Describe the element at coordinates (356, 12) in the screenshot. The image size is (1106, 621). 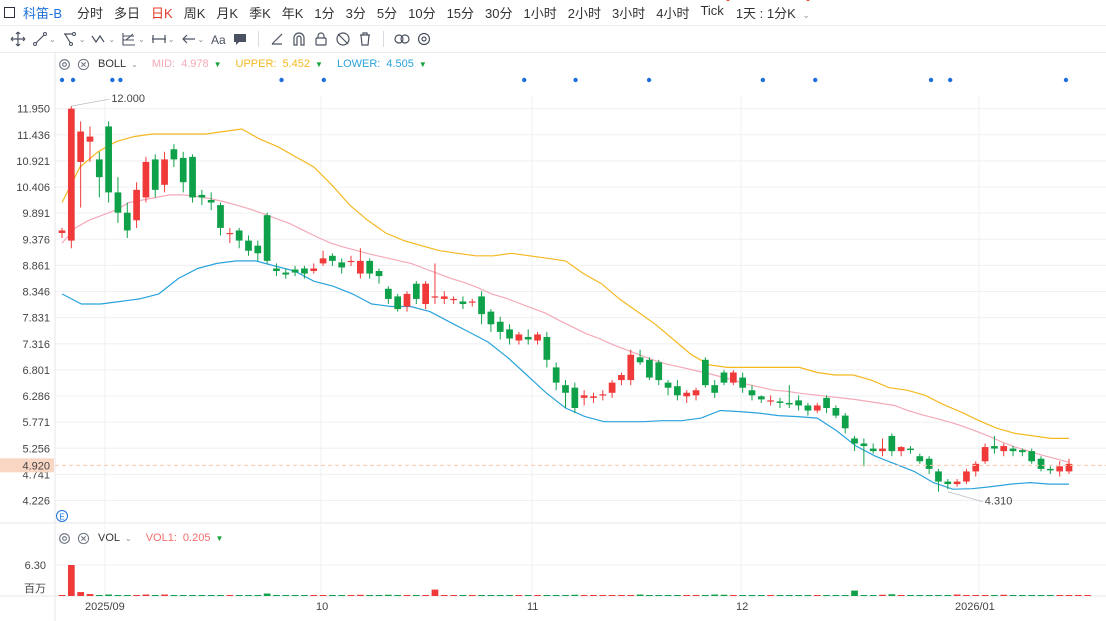
I see `period-tab-8: 3分` at that location.